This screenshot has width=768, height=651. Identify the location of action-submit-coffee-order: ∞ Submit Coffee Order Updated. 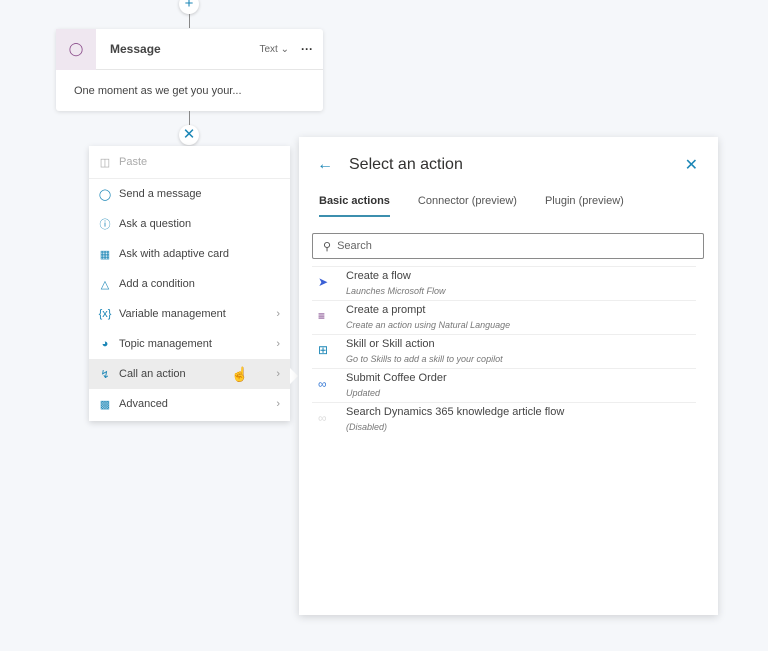
(504, 385).